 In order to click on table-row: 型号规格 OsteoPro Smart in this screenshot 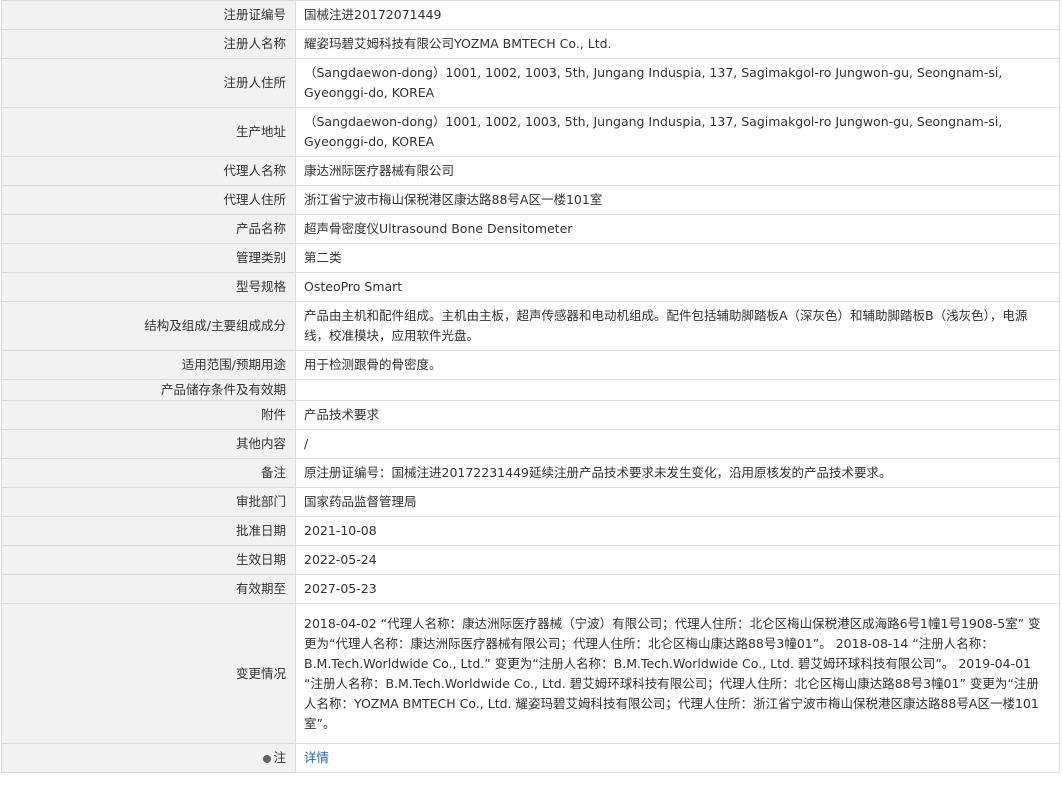, I will do `click(530, 287)`.